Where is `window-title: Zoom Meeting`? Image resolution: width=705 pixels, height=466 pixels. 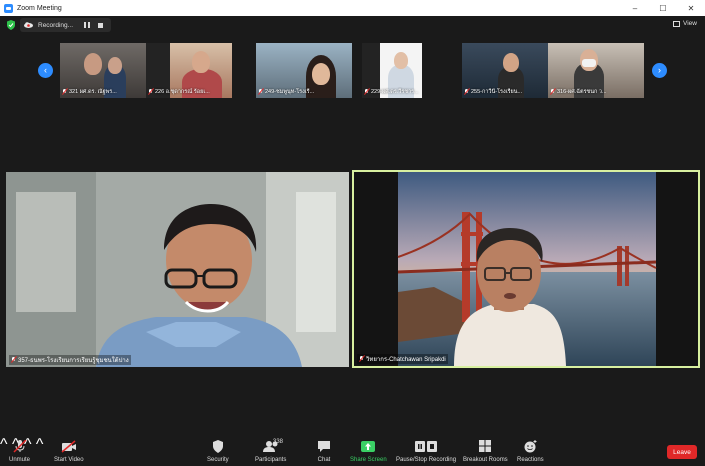
window-title: Zoom Meeting is located at coordinates (39, 8).